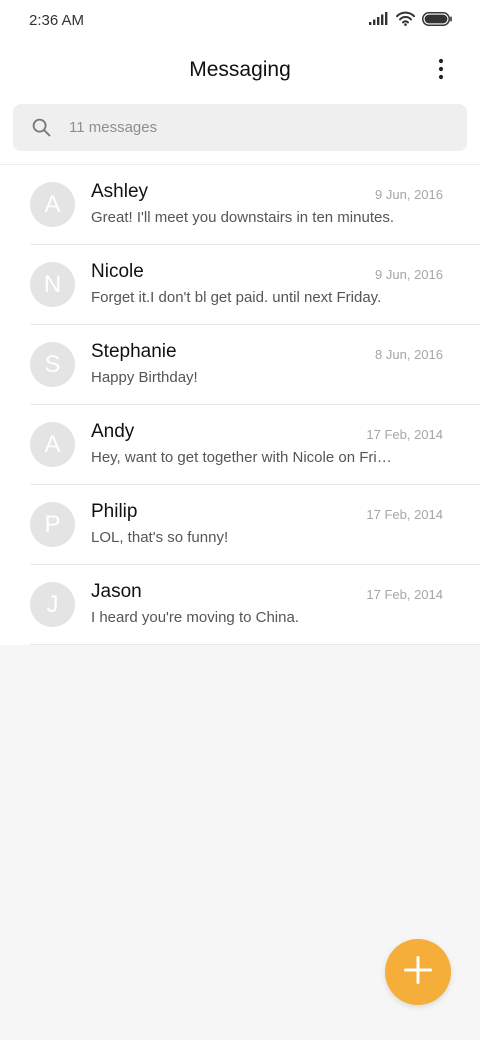 This screenshot has height=1040, width=480. Describe the element at coordinates (57, 20) in the screenshot. I see `status-time: 2:36 AM` at that location.